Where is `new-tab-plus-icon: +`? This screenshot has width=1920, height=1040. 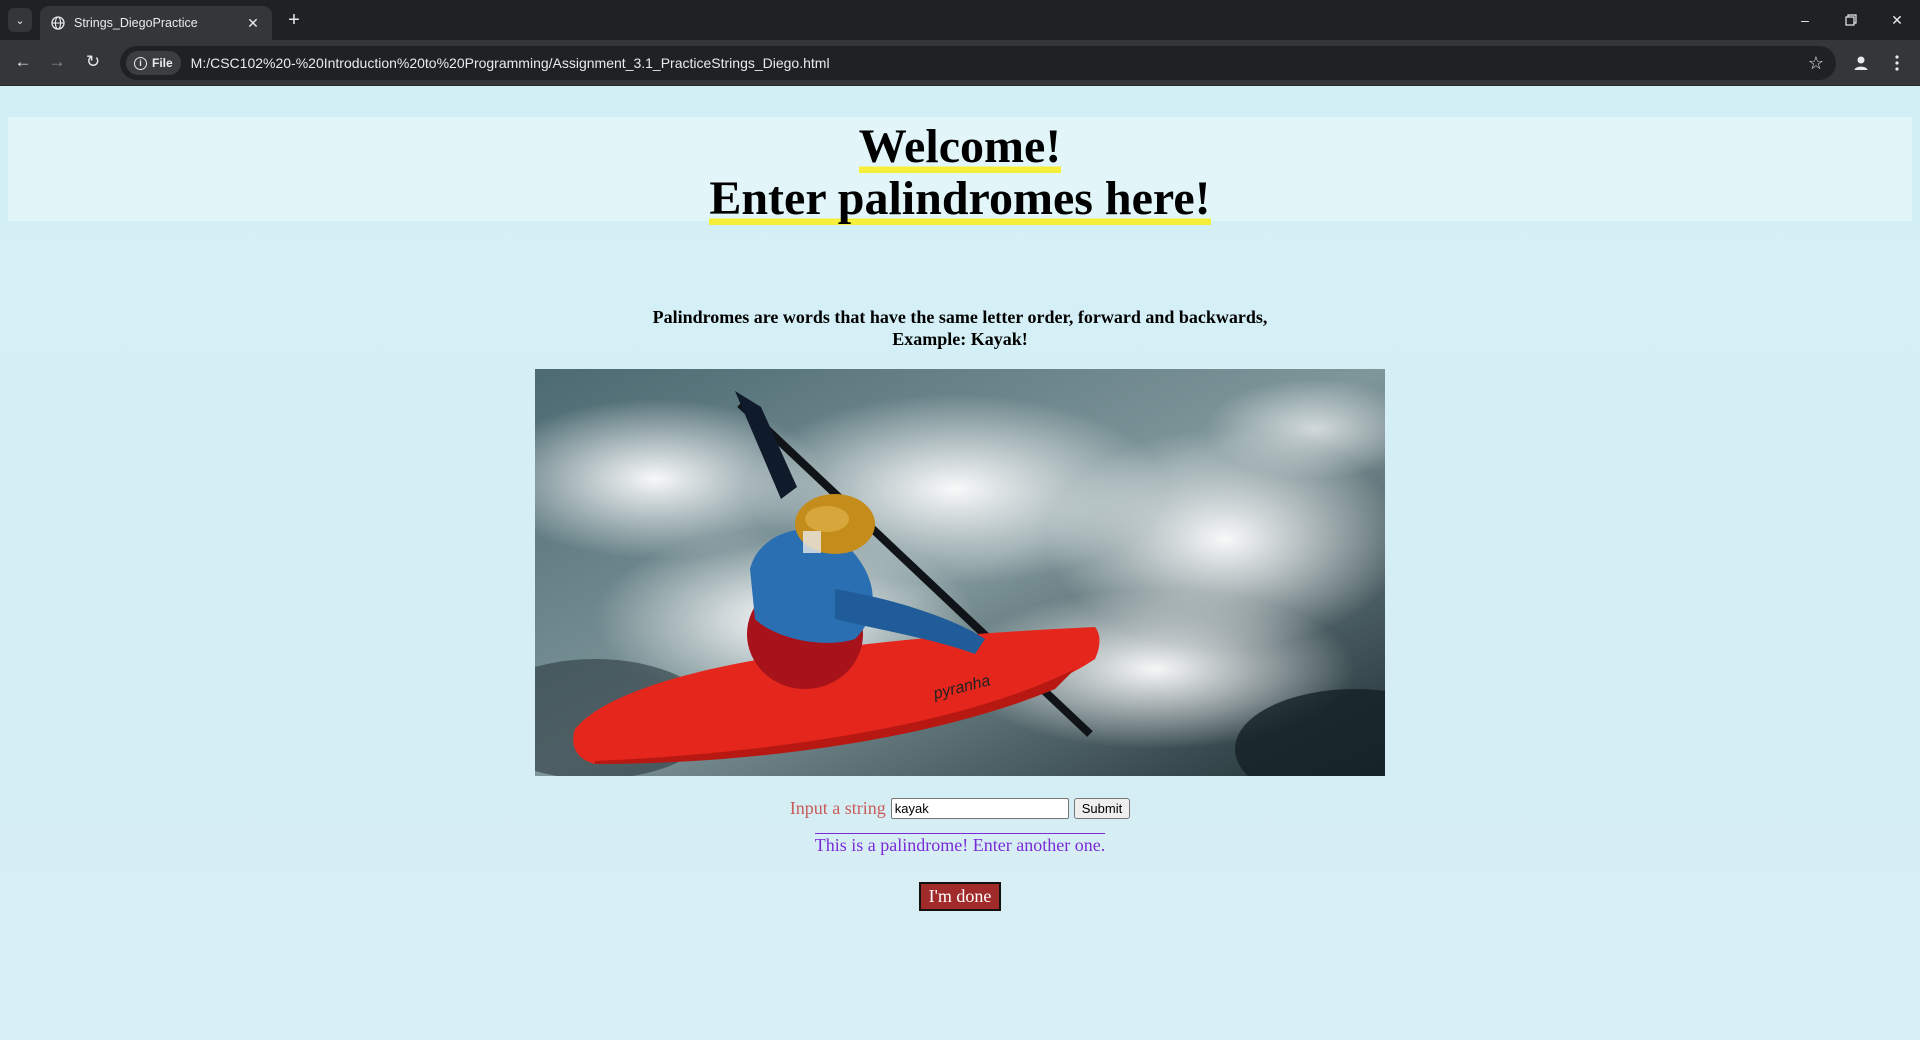
new-tab-plus-icon: + is located at coordinates (294, 20).